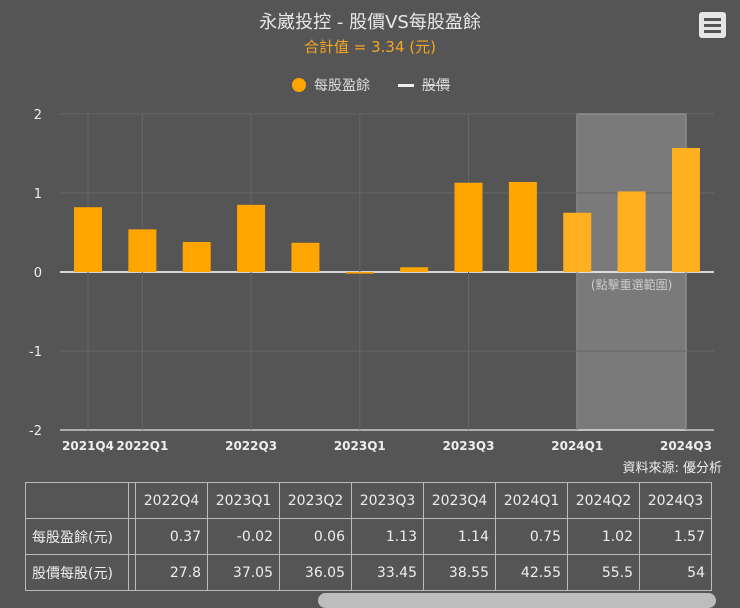  What do you see at coordinates (631, 284) in the screenshot?
I see `selection-hint: (點擊重選範圍)` at bounding box center [631, 284].